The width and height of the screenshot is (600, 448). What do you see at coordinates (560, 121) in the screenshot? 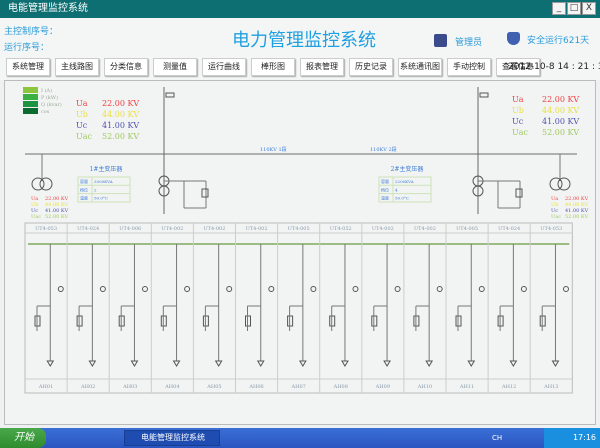
I see `voltage-value: 41.00 KV` at bounding box center [560, 121].